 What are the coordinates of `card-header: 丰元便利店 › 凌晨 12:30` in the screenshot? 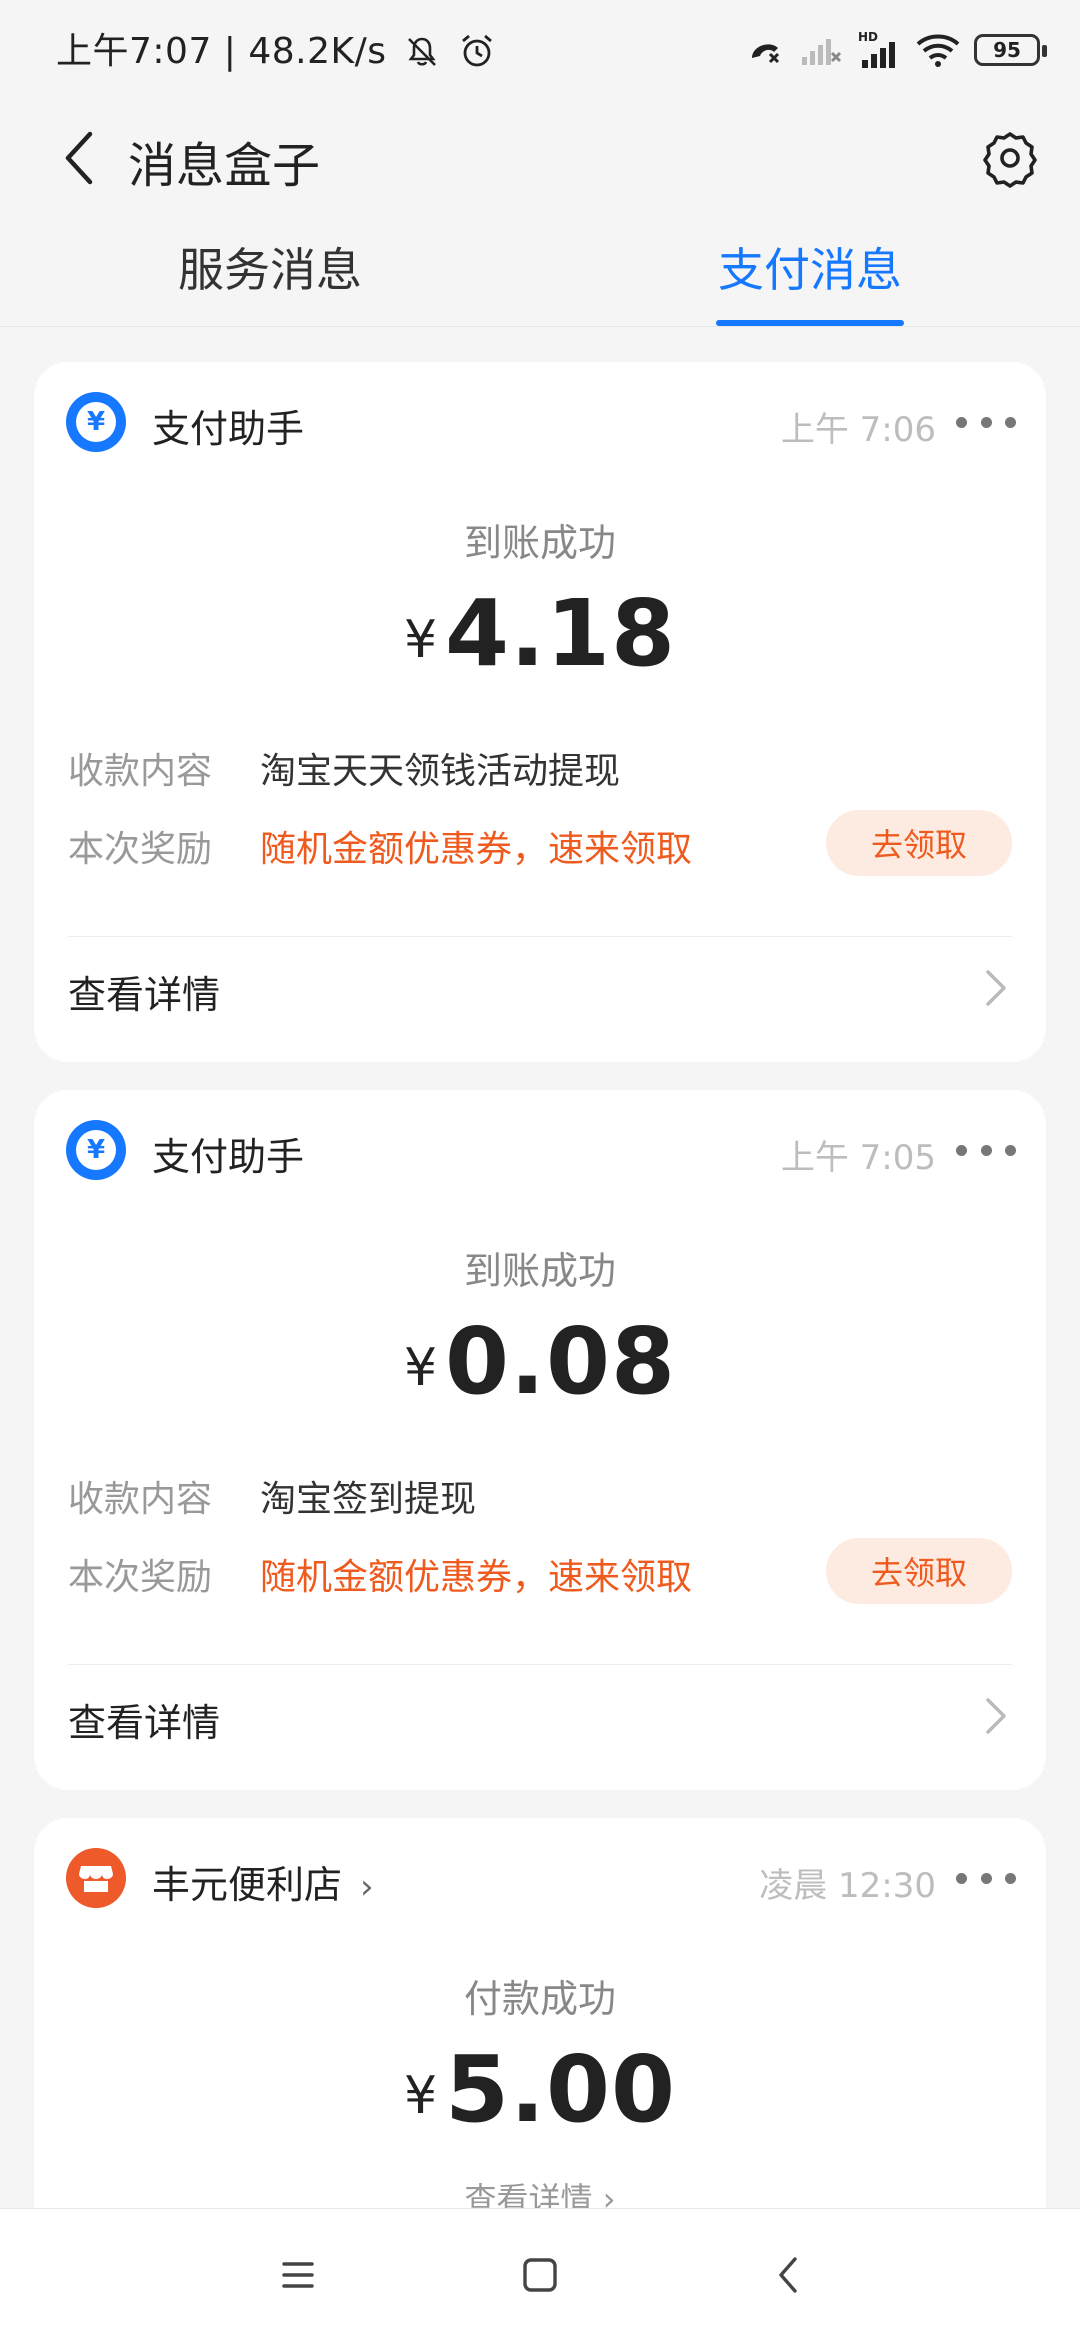 It's located at (540, 1878).